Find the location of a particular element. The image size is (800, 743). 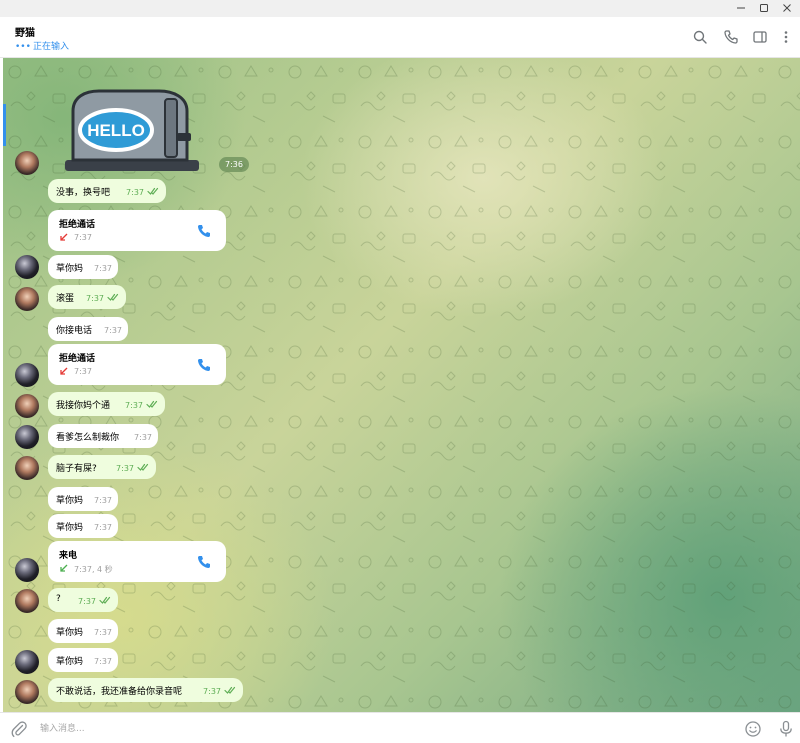

sticker-label: HELLO is located at coordinates (116, 130).